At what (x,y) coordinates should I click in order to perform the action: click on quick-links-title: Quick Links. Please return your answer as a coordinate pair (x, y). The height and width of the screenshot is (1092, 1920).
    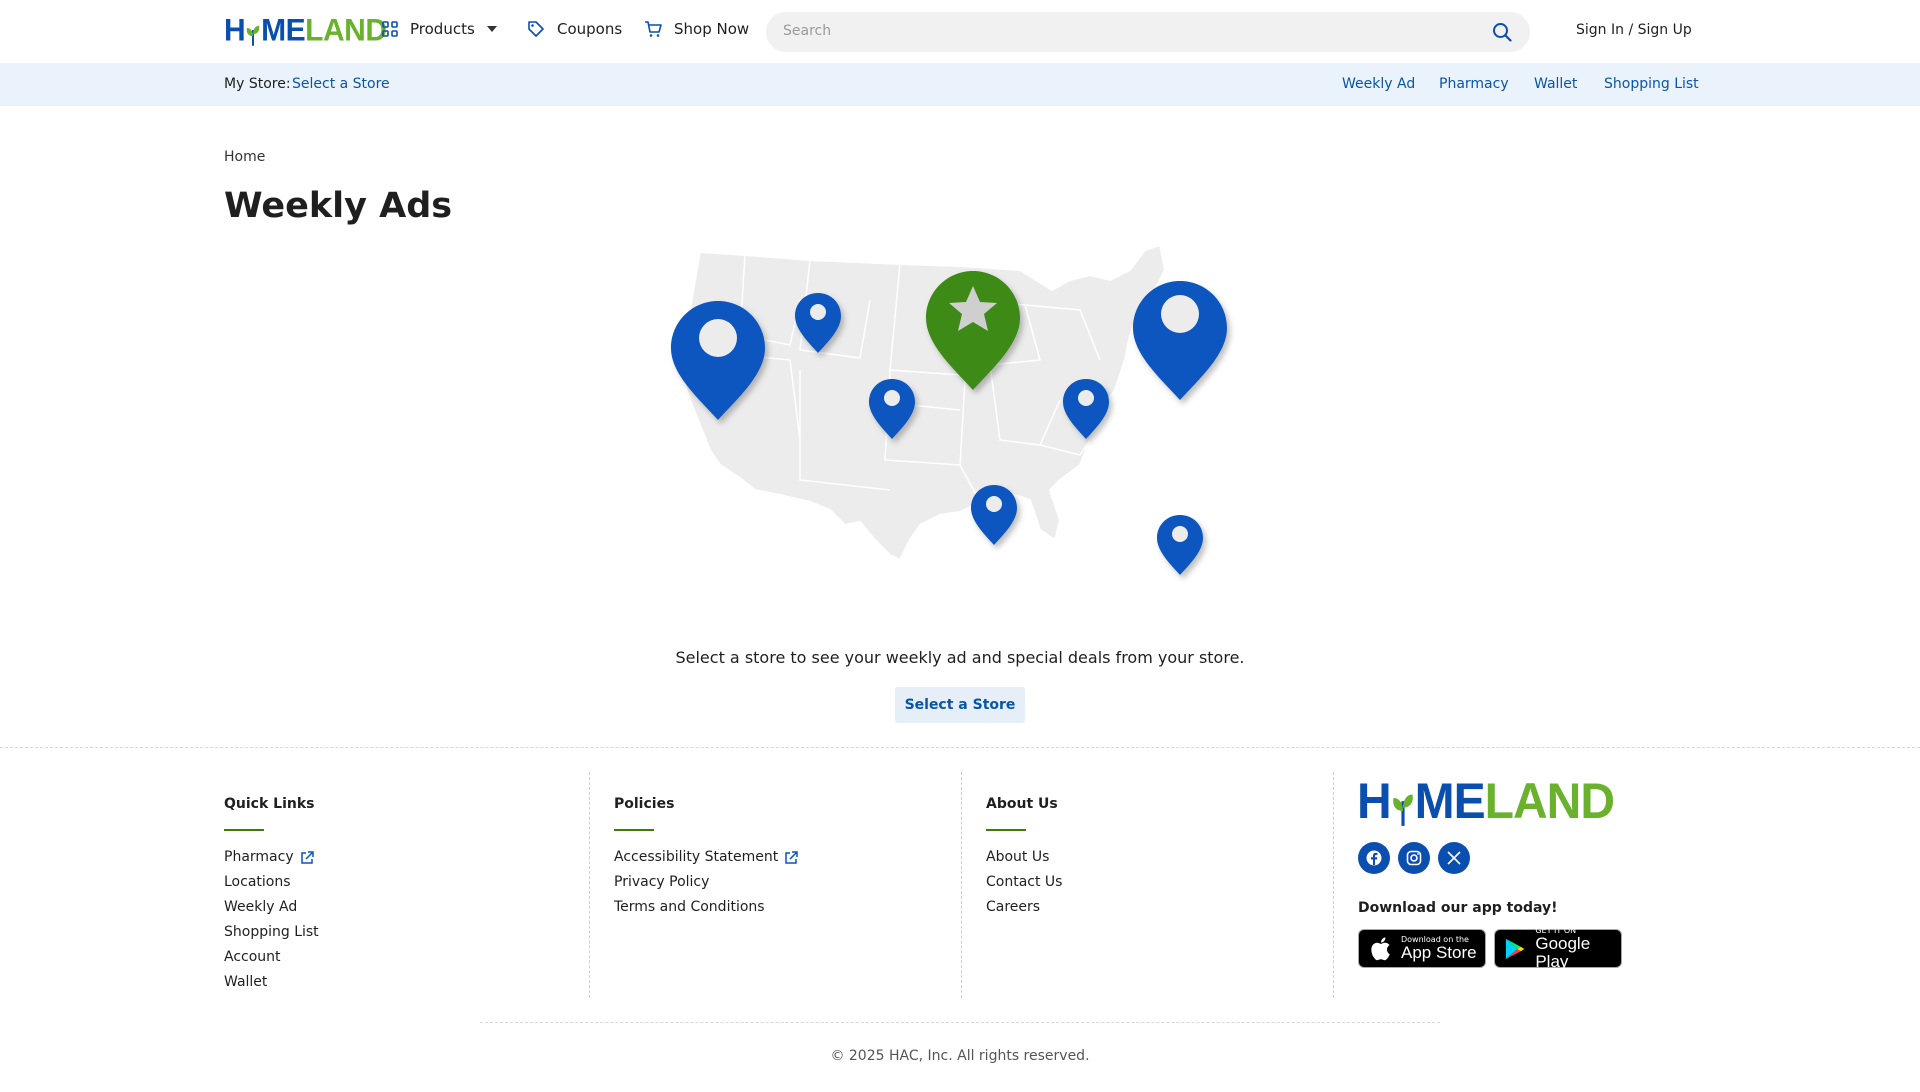
    Looking at the image, I should click on (269, 804).